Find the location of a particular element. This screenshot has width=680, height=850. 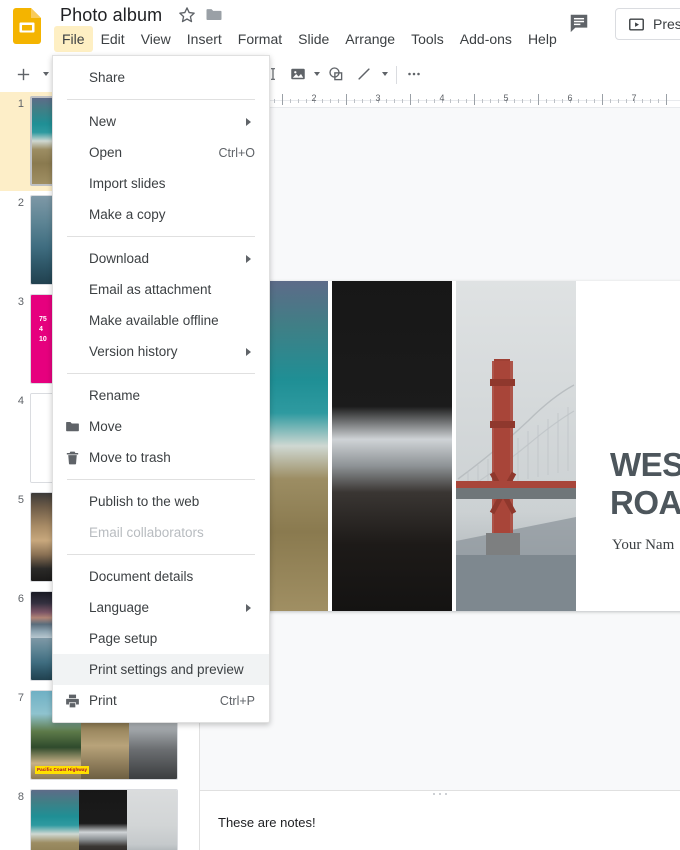

person-standing-photo is located at coordinates (392, 446).